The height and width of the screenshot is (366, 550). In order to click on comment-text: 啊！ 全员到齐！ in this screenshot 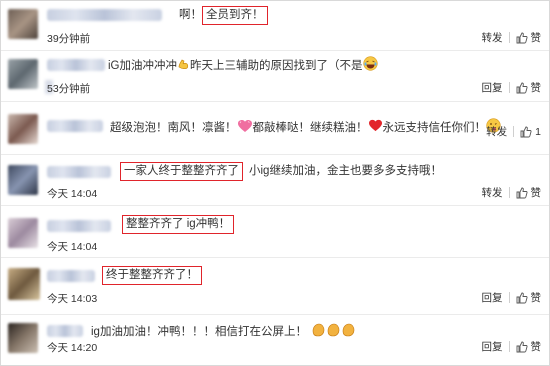, I will do `click(223, 15)`.